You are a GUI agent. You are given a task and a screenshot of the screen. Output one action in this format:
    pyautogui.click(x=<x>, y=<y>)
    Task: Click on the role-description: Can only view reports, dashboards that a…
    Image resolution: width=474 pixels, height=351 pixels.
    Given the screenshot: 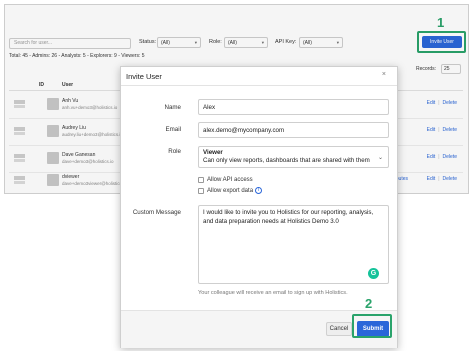 What is the action you would take?
    pyautogui.click(x=286, y=160)
    